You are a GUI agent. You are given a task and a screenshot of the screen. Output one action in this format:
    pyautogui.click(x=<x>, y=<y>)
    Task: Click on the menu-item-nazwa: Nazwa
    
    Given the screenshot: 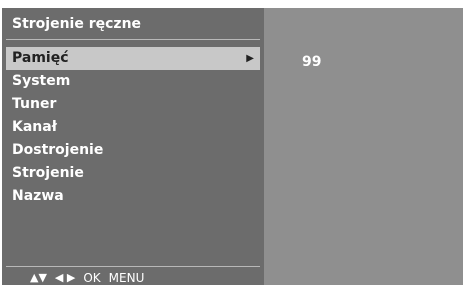 What is the action you would take?
    pyautogui.click(x=133, y=196)
    